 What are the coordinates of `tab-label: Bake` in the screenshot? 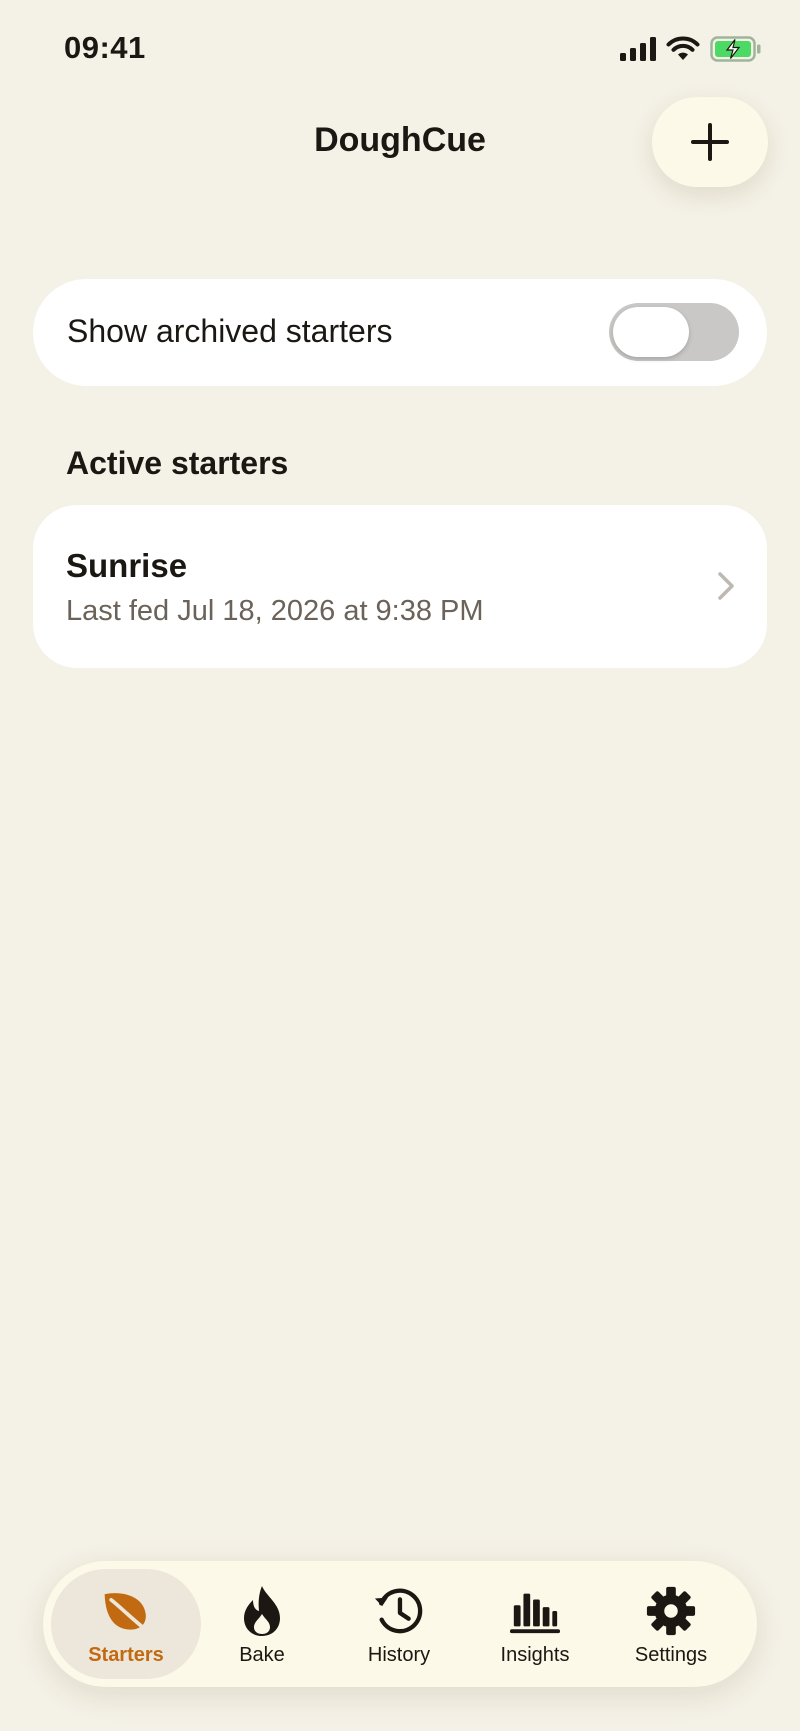 It's located at (262, 1655).